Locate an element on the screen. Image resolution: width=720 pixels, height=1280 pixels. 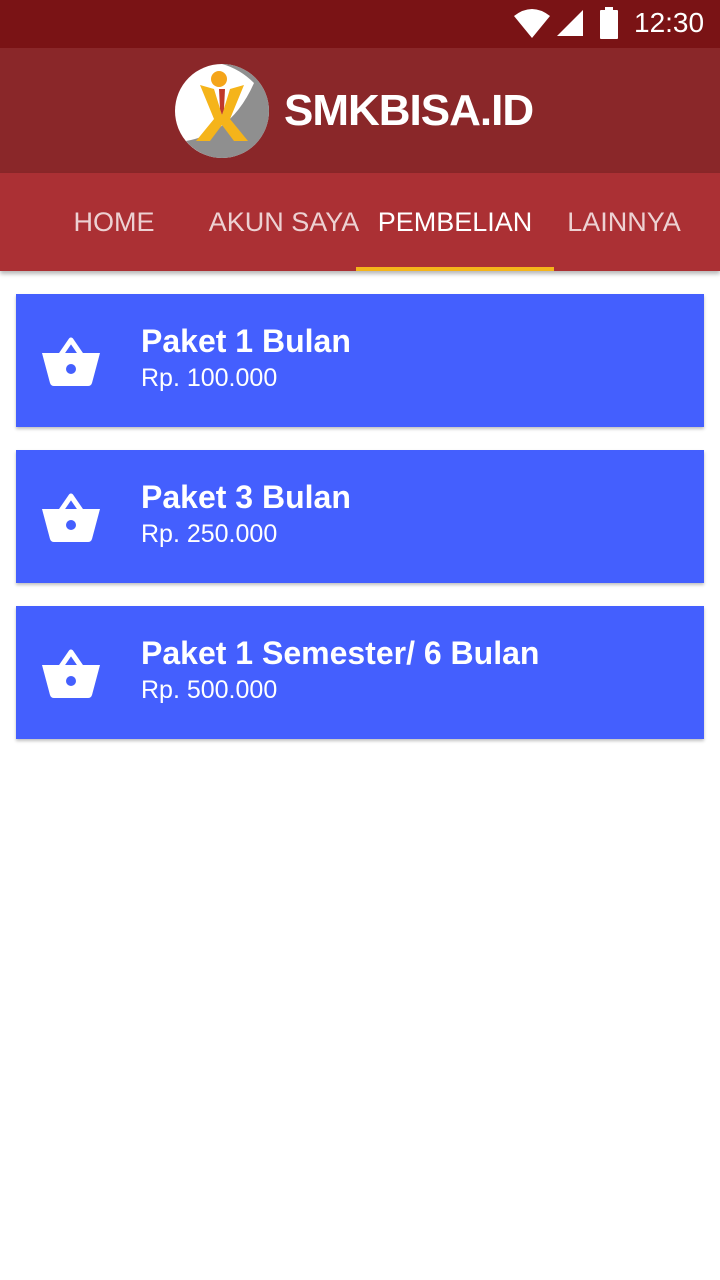
battery-icon is located at coordinates (609, 23).